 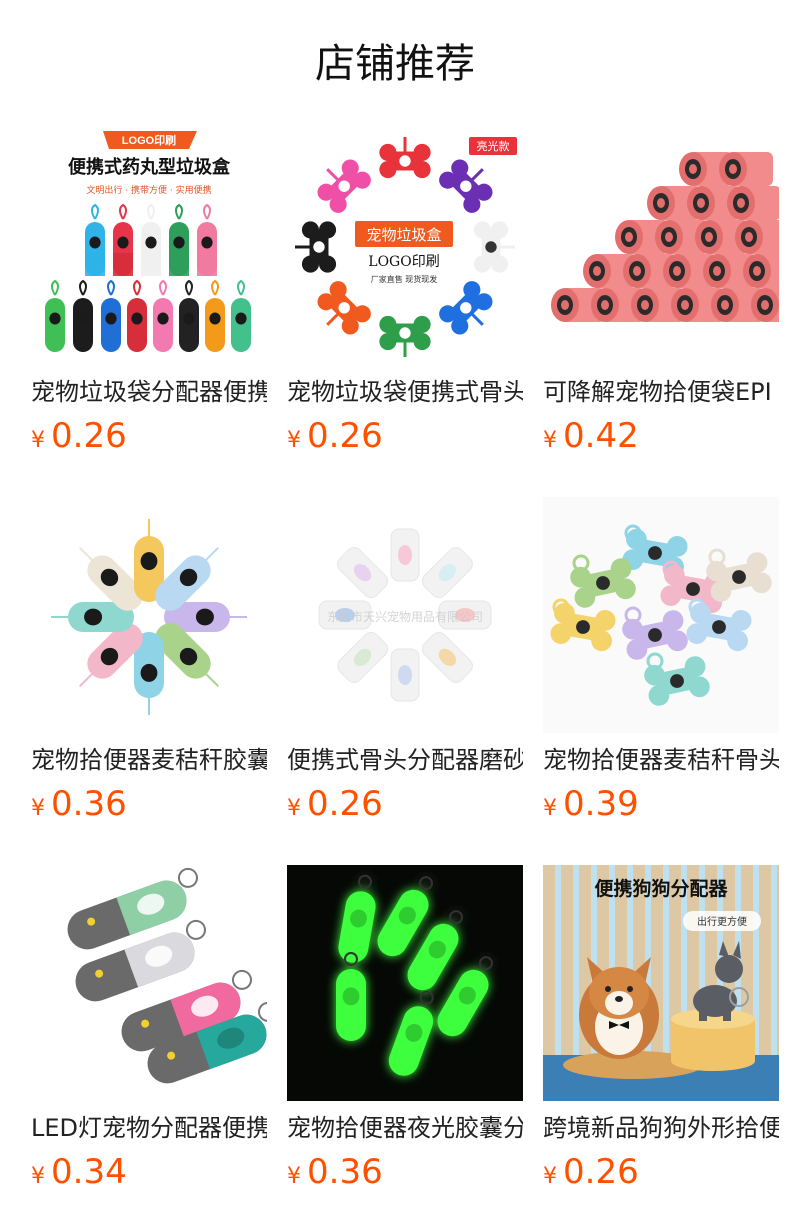 What do you see at coordinates (493, 146) in the screenshot?
I see `svg-text: 亮光款` at bounding box center [493, 146].